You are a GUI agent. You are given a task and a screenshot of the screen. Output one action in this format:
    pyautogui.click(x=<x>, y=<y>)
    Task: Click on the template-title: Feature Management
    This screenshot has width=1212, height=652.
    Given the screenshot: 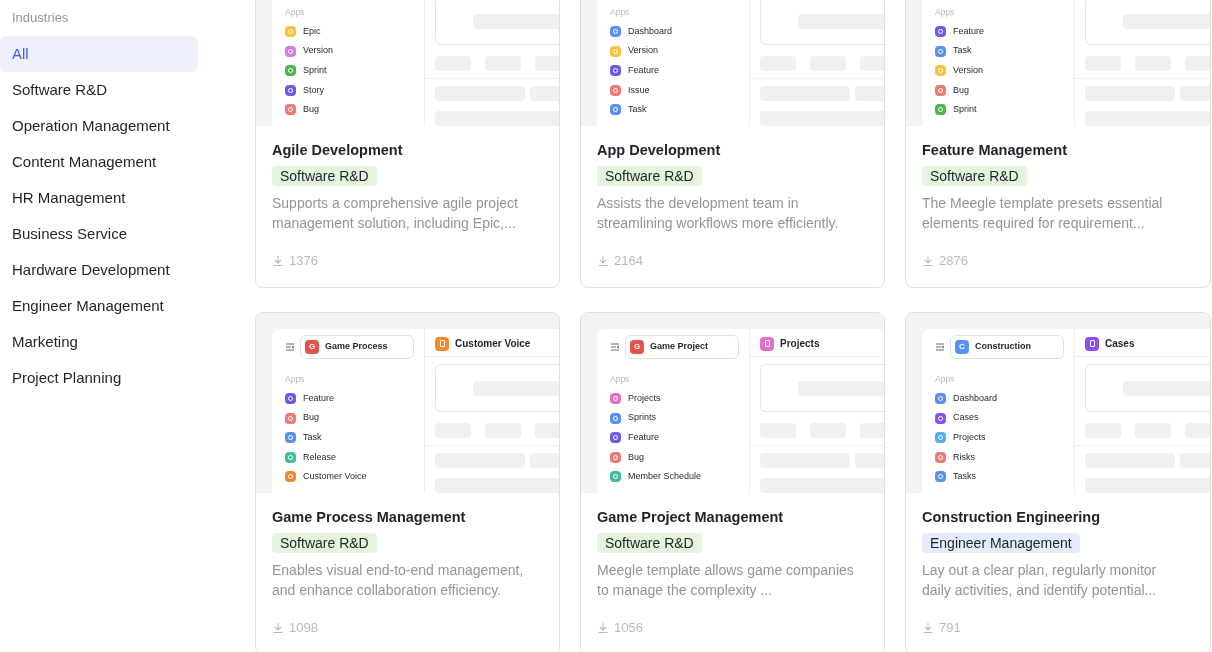 What is the action you would take?
    pyautogui.click(x=995, y=150)
    